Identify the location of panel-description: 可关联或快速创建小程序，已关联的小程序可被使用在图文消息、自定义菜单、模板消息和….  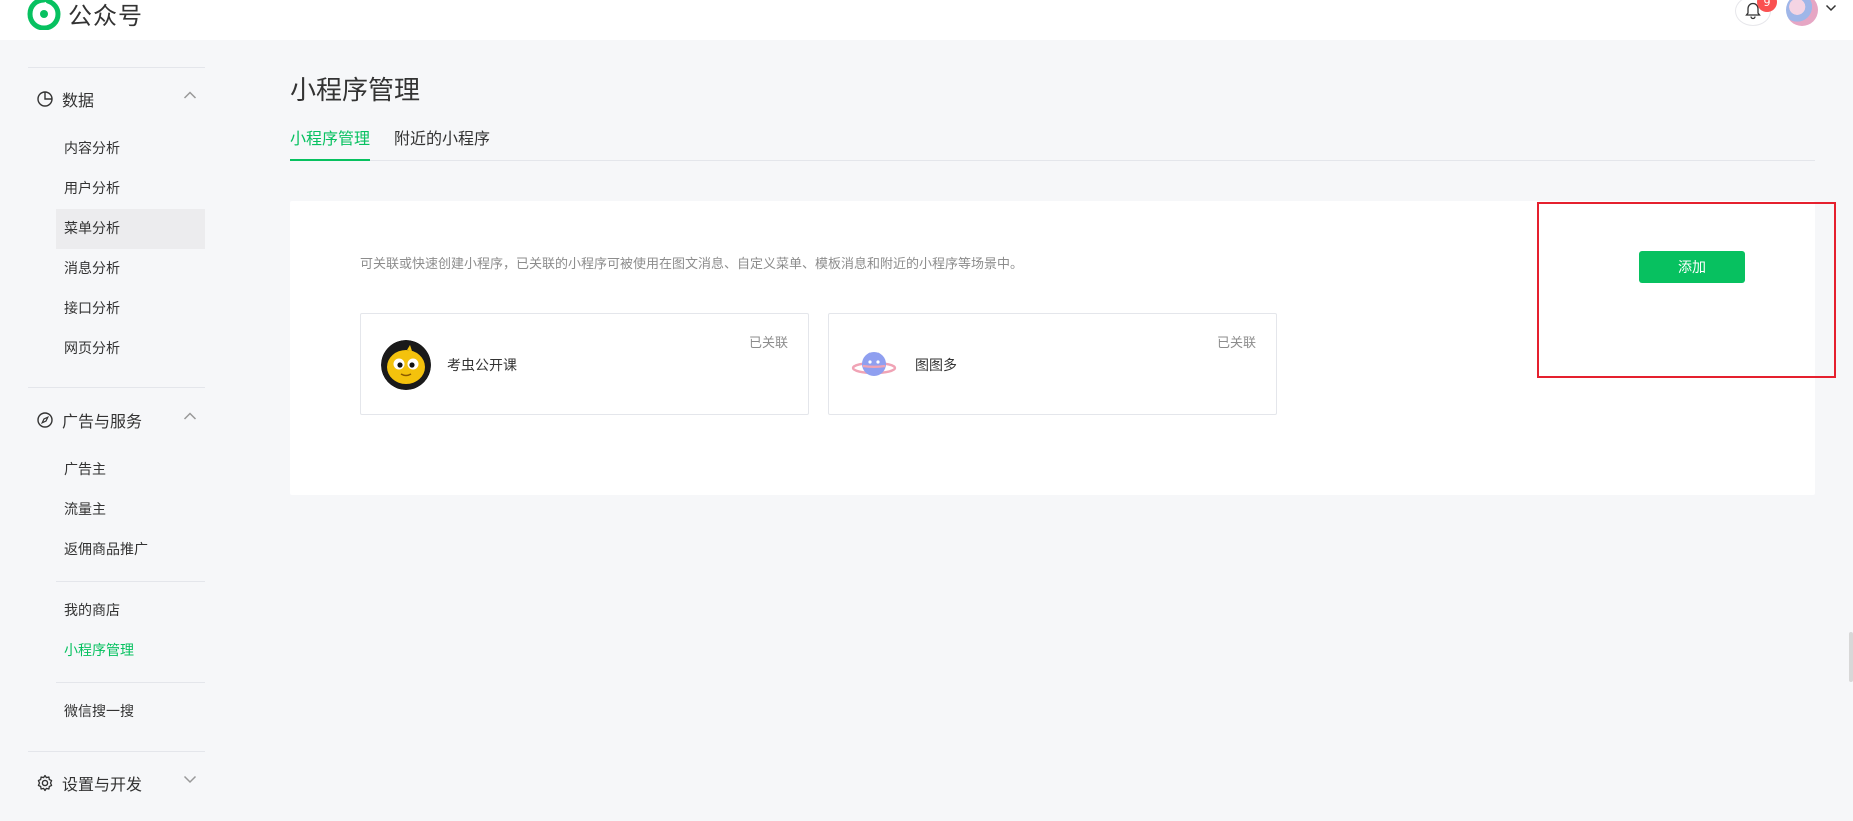
(692, 264).